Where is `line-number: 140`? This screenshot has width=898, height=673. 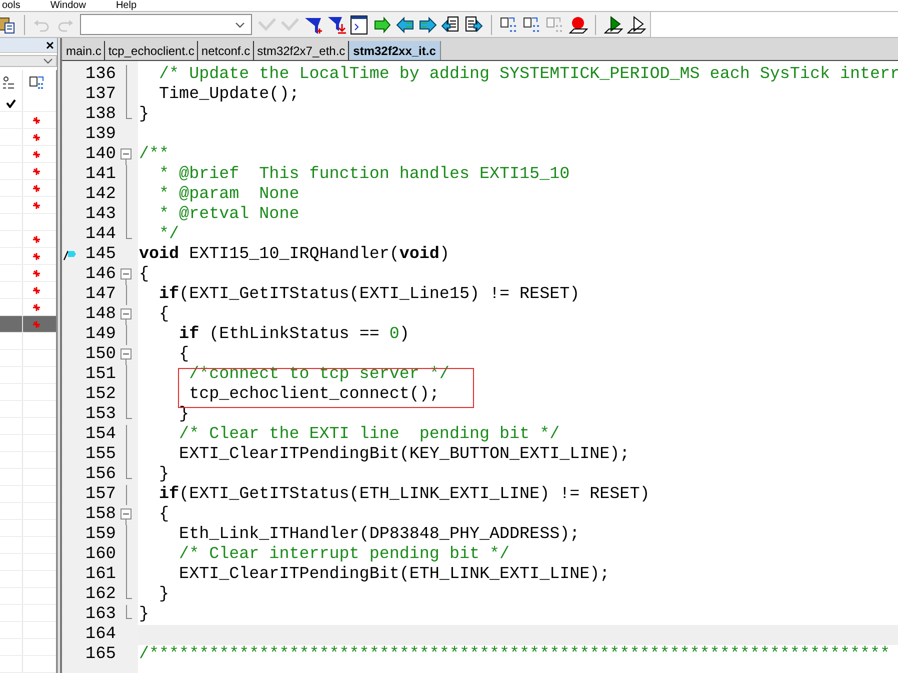
line-number: 140 is located at coordinates (100, 155).